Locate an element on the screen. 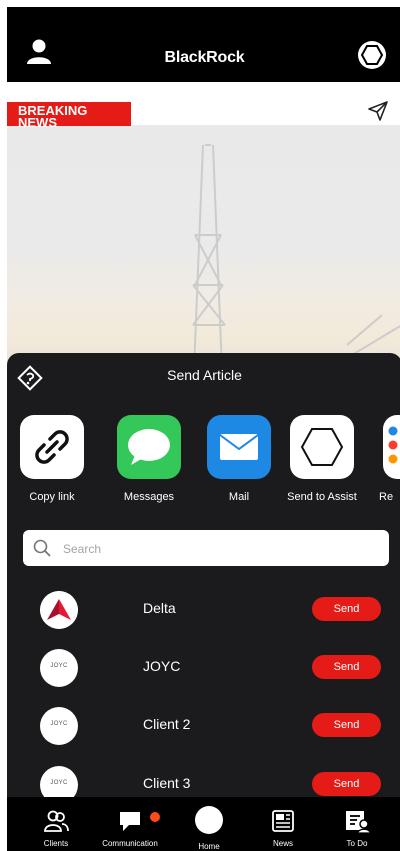 This screenshot has height=851, width=400. share-copy-link: Copy link is located at coordinates (52, 459).